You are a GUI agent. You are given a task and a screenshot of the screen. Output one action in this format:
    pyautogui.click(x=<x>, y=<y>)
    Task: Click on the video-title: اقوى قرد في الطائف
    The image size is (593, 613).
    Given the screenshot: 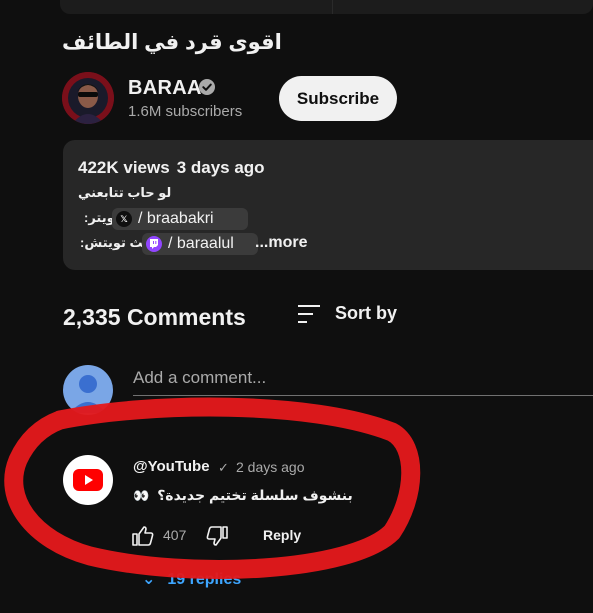 What is the action you would take?
    pyautogui.click(x=172, y=42)
    